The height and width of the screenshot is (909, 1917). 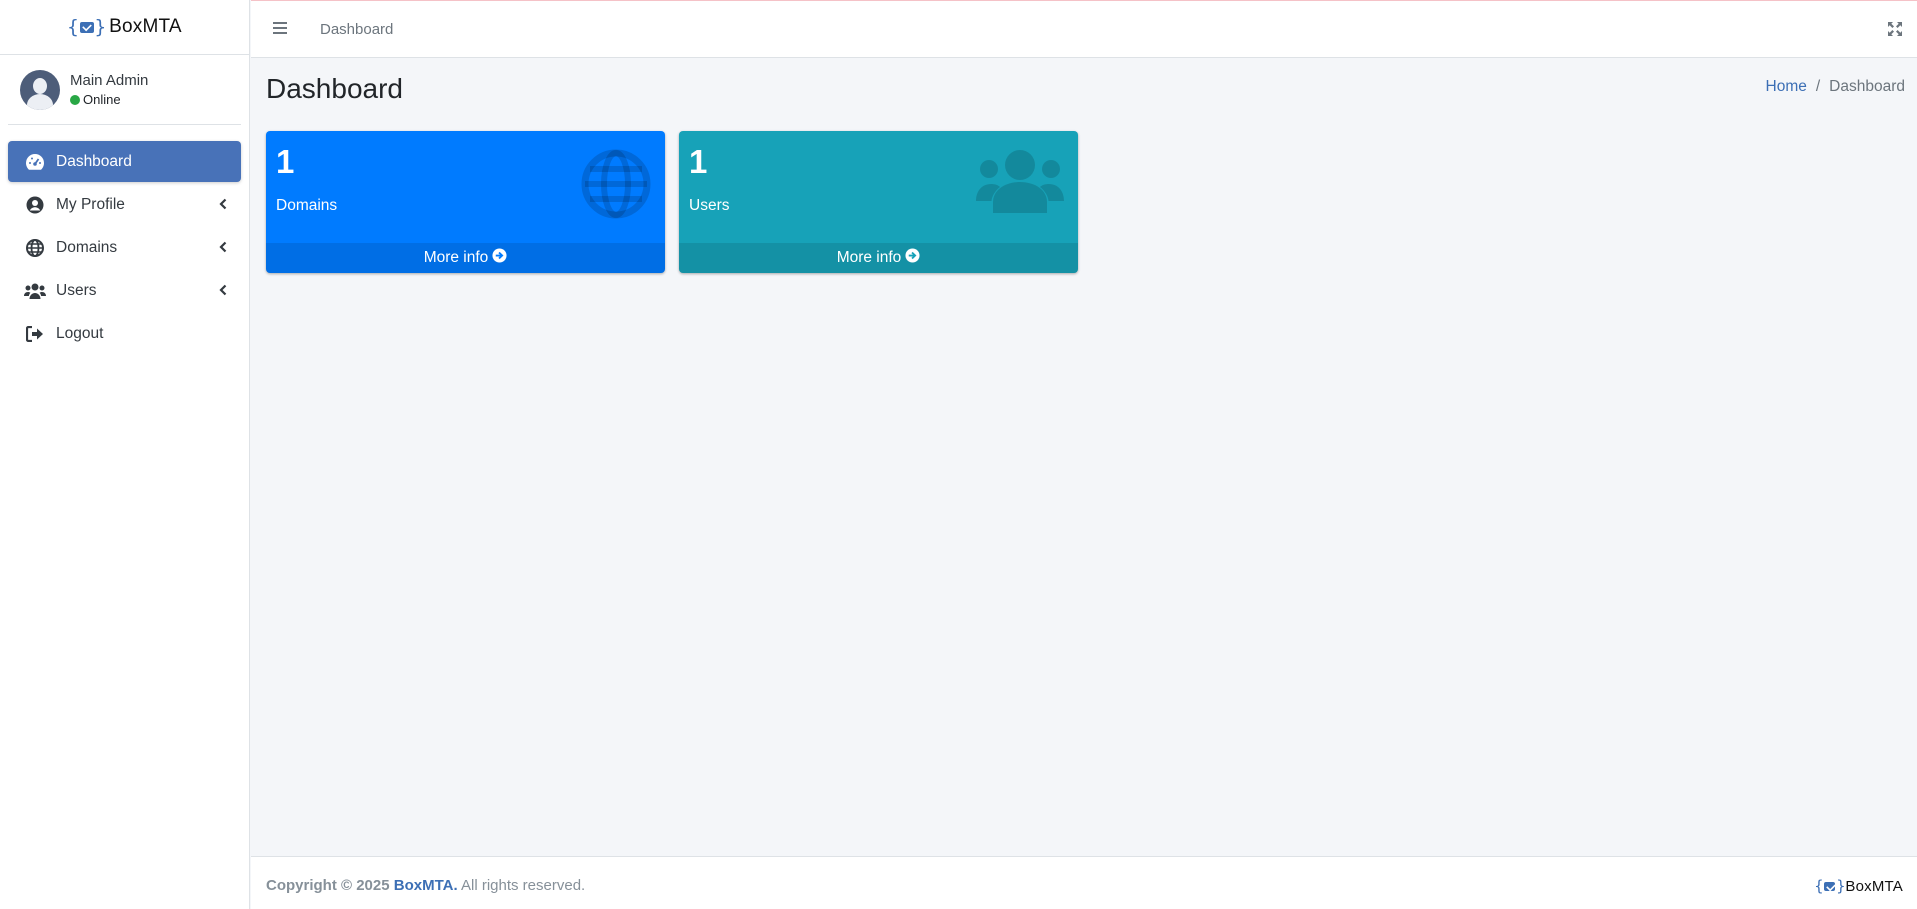 What do you see at coordinates (35, 162) in the screenshot?
I see `tachometer-icon` at bounding box center [35, 162].